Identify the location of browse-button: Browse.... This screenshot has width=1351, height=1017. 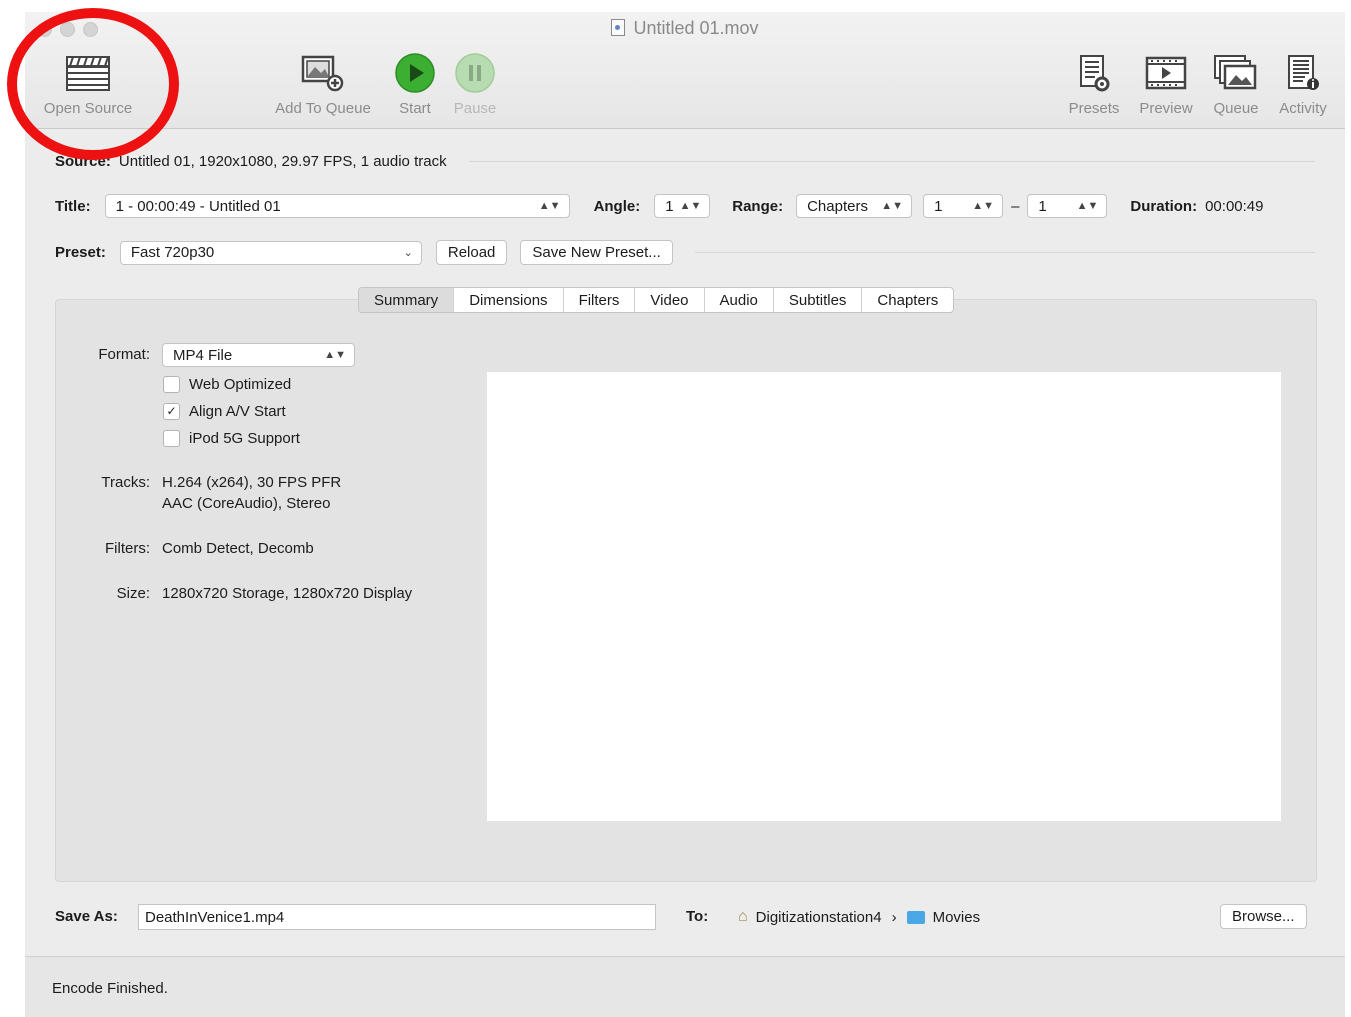
(1263, 916).